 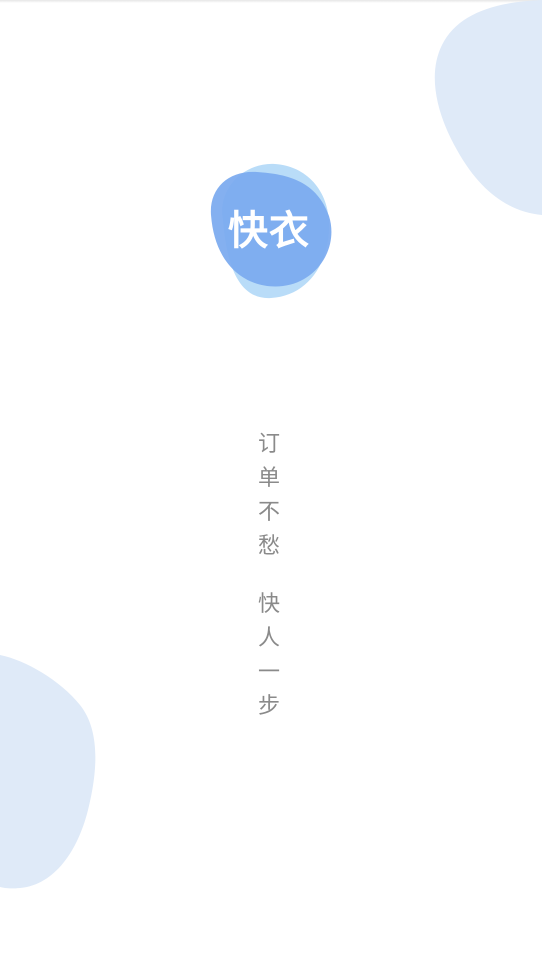 I want to click on app-logo: 快衣, so click(x=269, y=230).